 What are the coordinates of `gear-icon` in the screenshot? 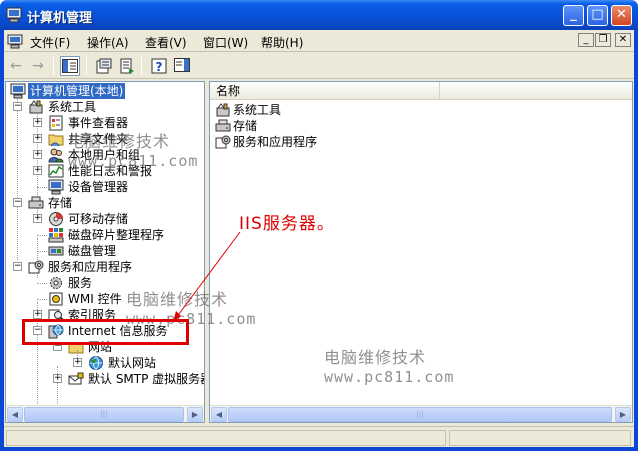 It's located at (56, 283).